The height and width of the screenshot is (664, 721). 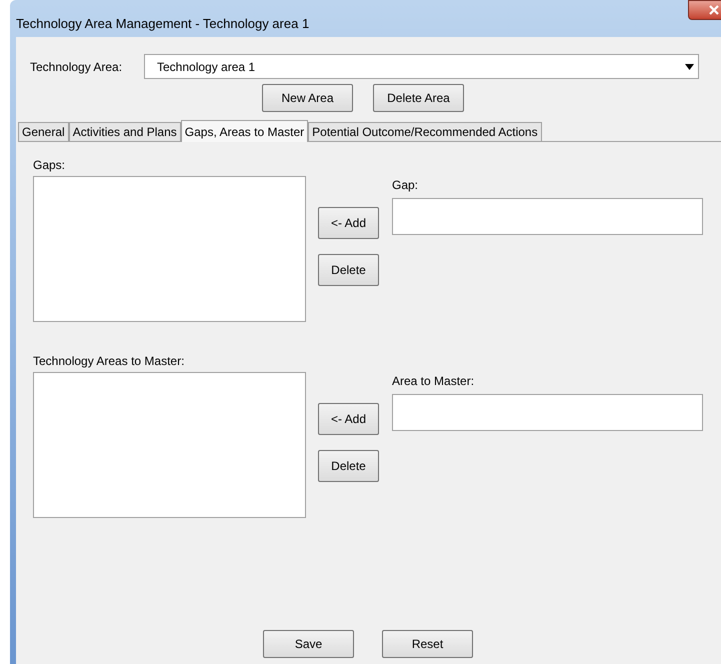 I want to click on field-label: Area to Master:, so click(x=434, y=380).